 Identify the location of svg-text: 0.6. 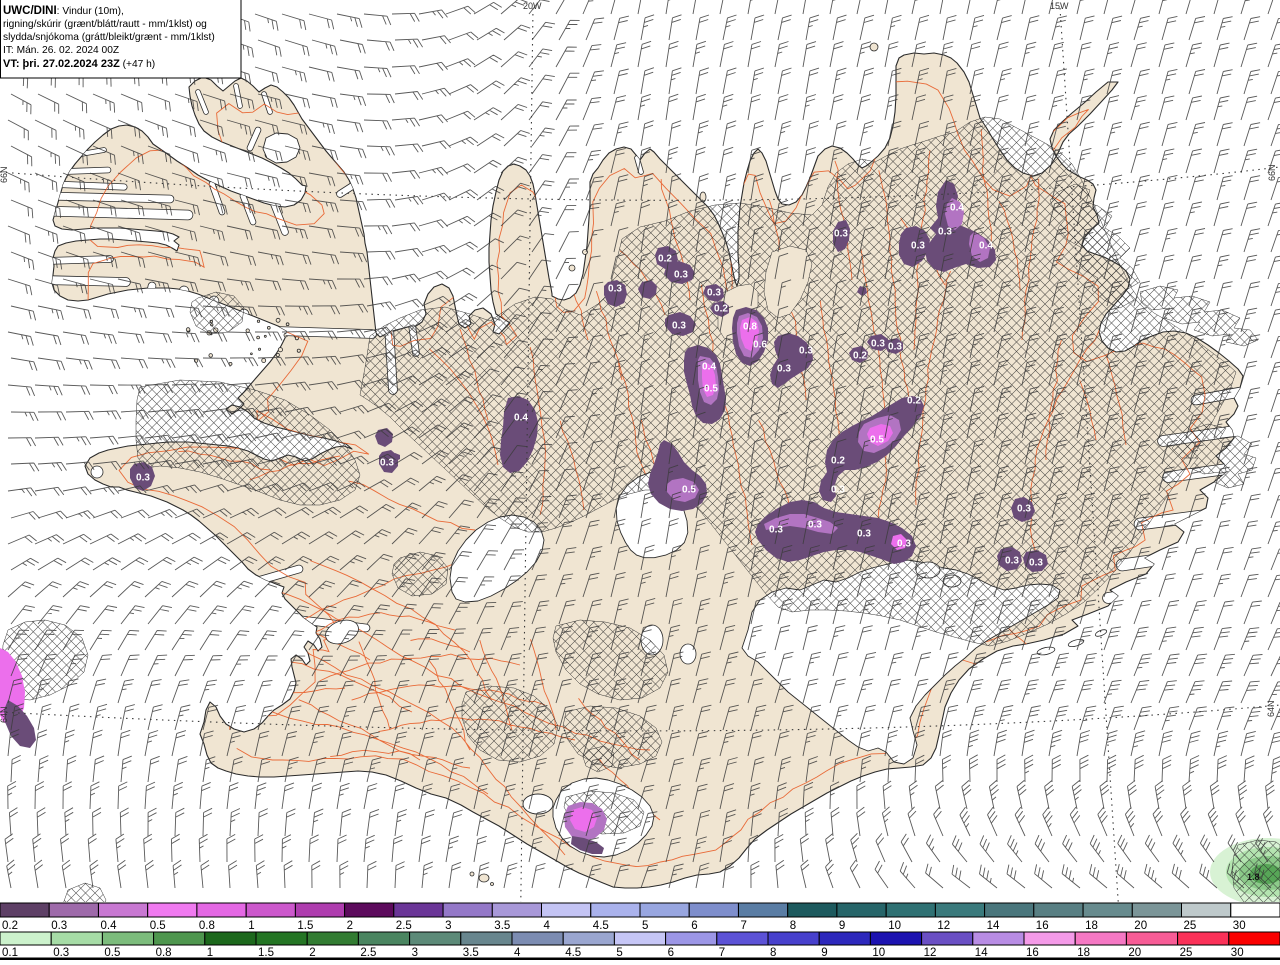
(760, 345).